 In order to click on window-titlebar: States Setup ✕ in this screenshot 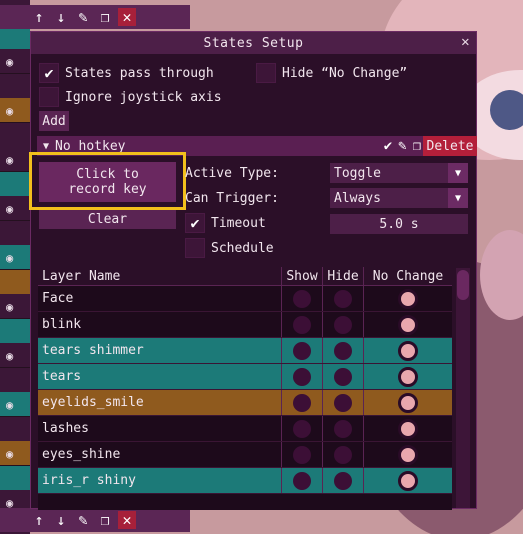, I will do `click(253, 43)`.